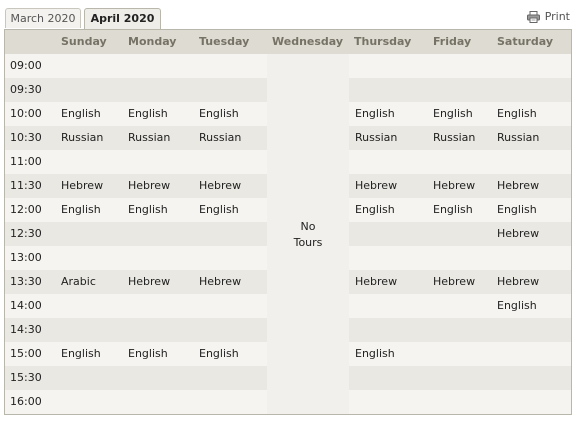 The height and width of the screenshot is (427, 586). Describe the element at coordinates (26, 329) in the screenshot. I see `time-slot-label: 14:30` at that location.